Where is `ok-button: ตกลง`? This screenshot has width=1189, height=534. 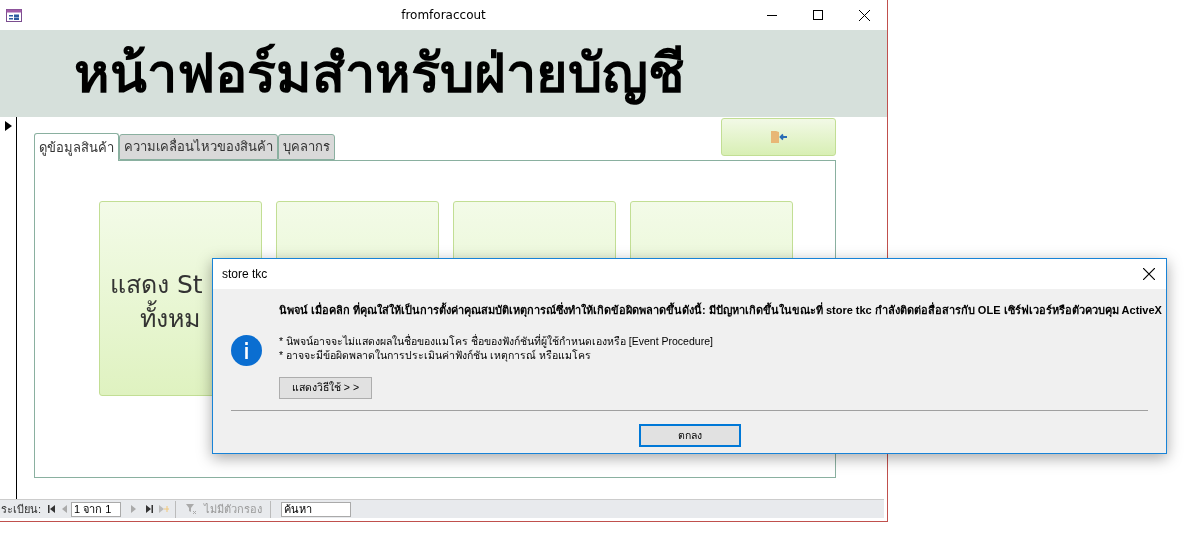 ok-button: ตกลง is located at coordinates (689, 435).